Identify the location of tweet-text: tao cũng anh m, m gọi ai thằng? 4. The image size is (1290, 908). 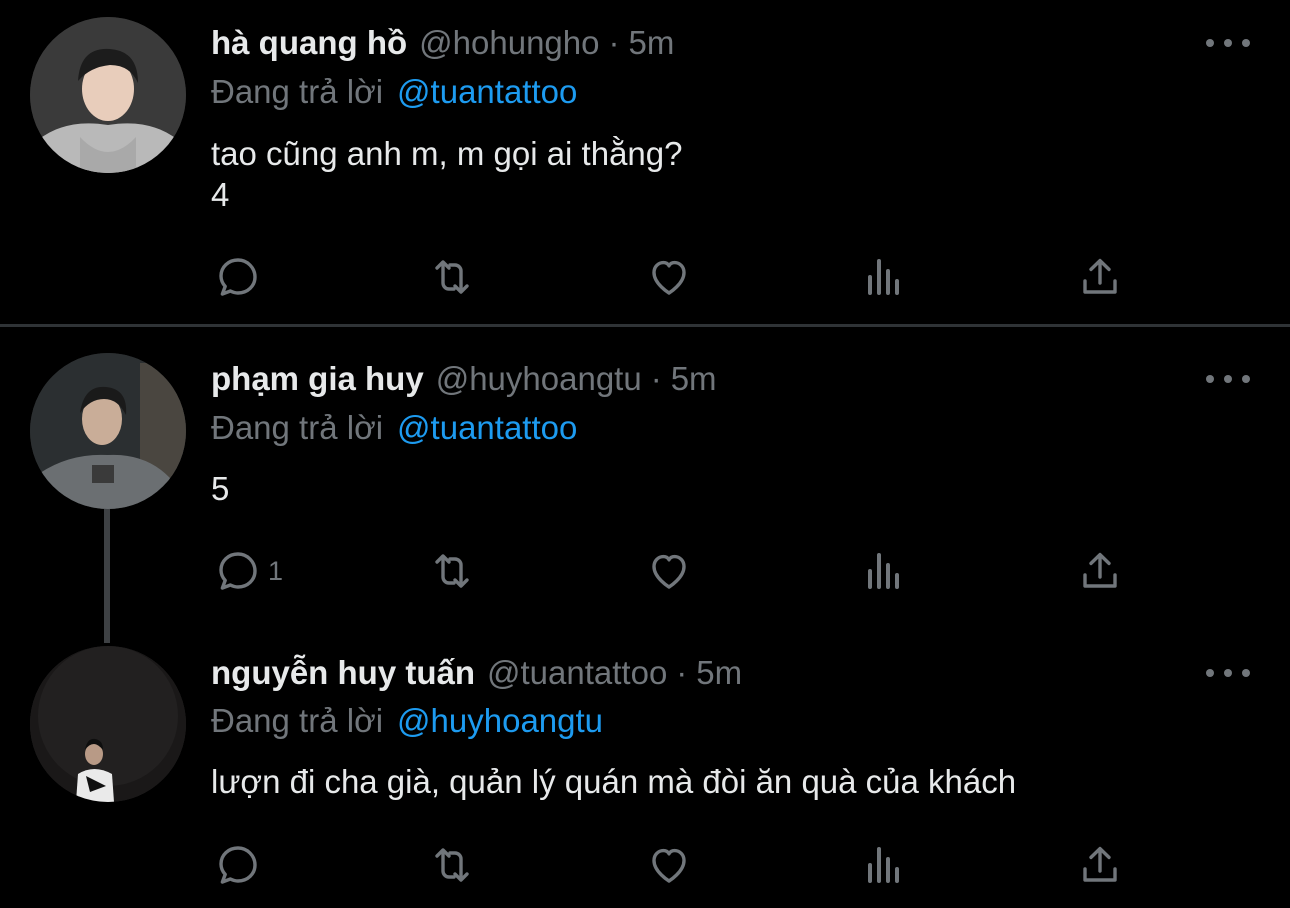
(447, 174).